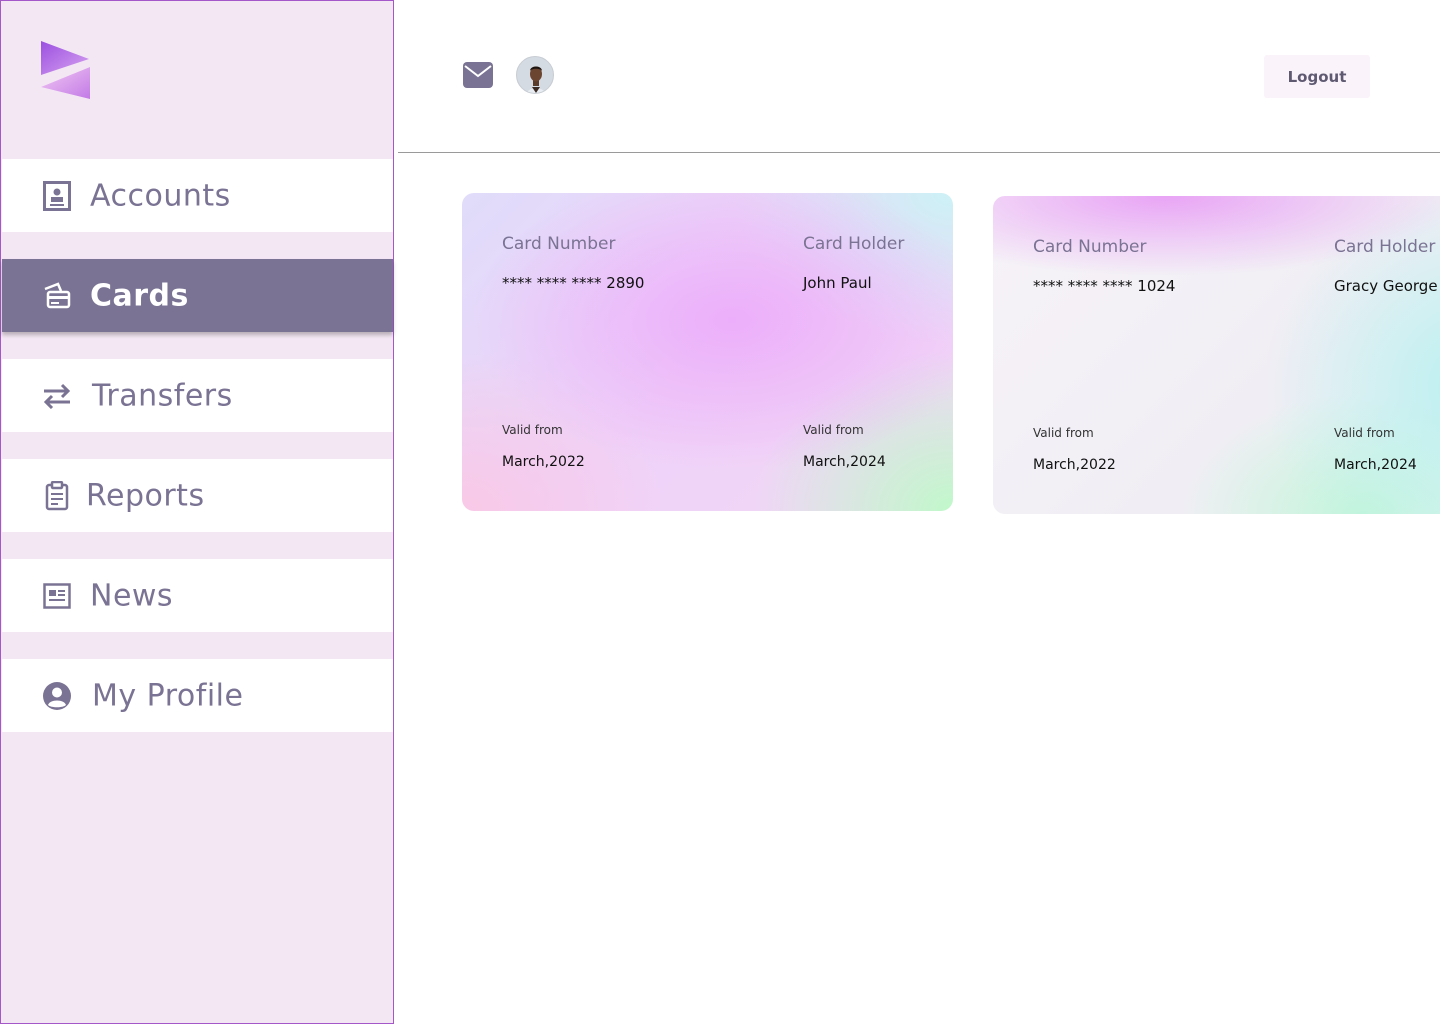 This screenshot has height=1024, width=1440. What do you see at coordinates (197, 295) in the screenshot?
I see `sidebar-item-cards: Cards` at bounding box center [197, 295].